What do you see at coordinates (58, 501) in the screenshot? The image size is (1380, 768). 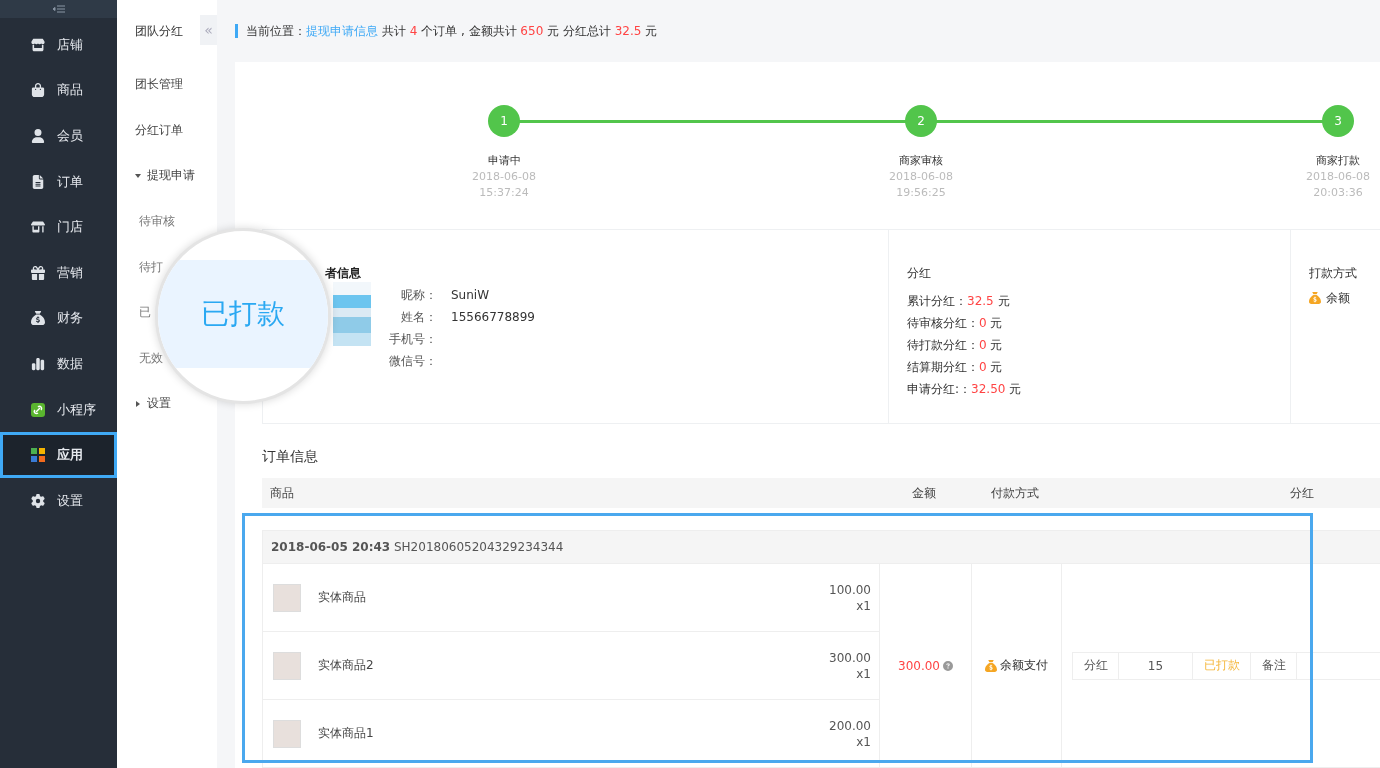 I see `sidebar-item: 设置` at bounding box center [58, 501].